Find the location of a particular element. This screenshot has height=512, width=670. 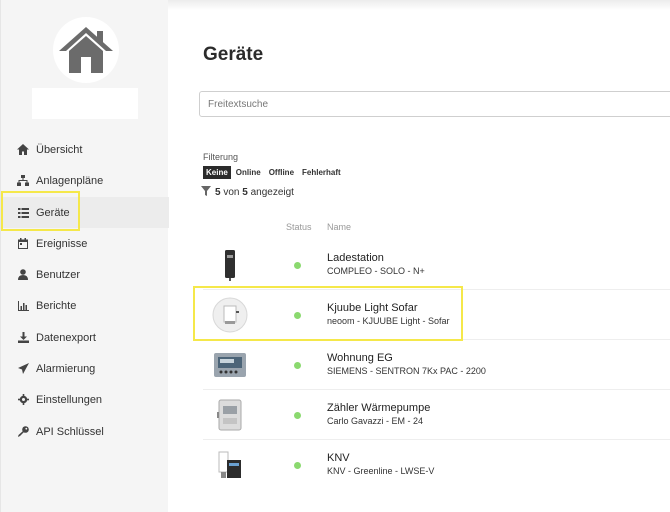

logo is located at coordinates (86, 50).